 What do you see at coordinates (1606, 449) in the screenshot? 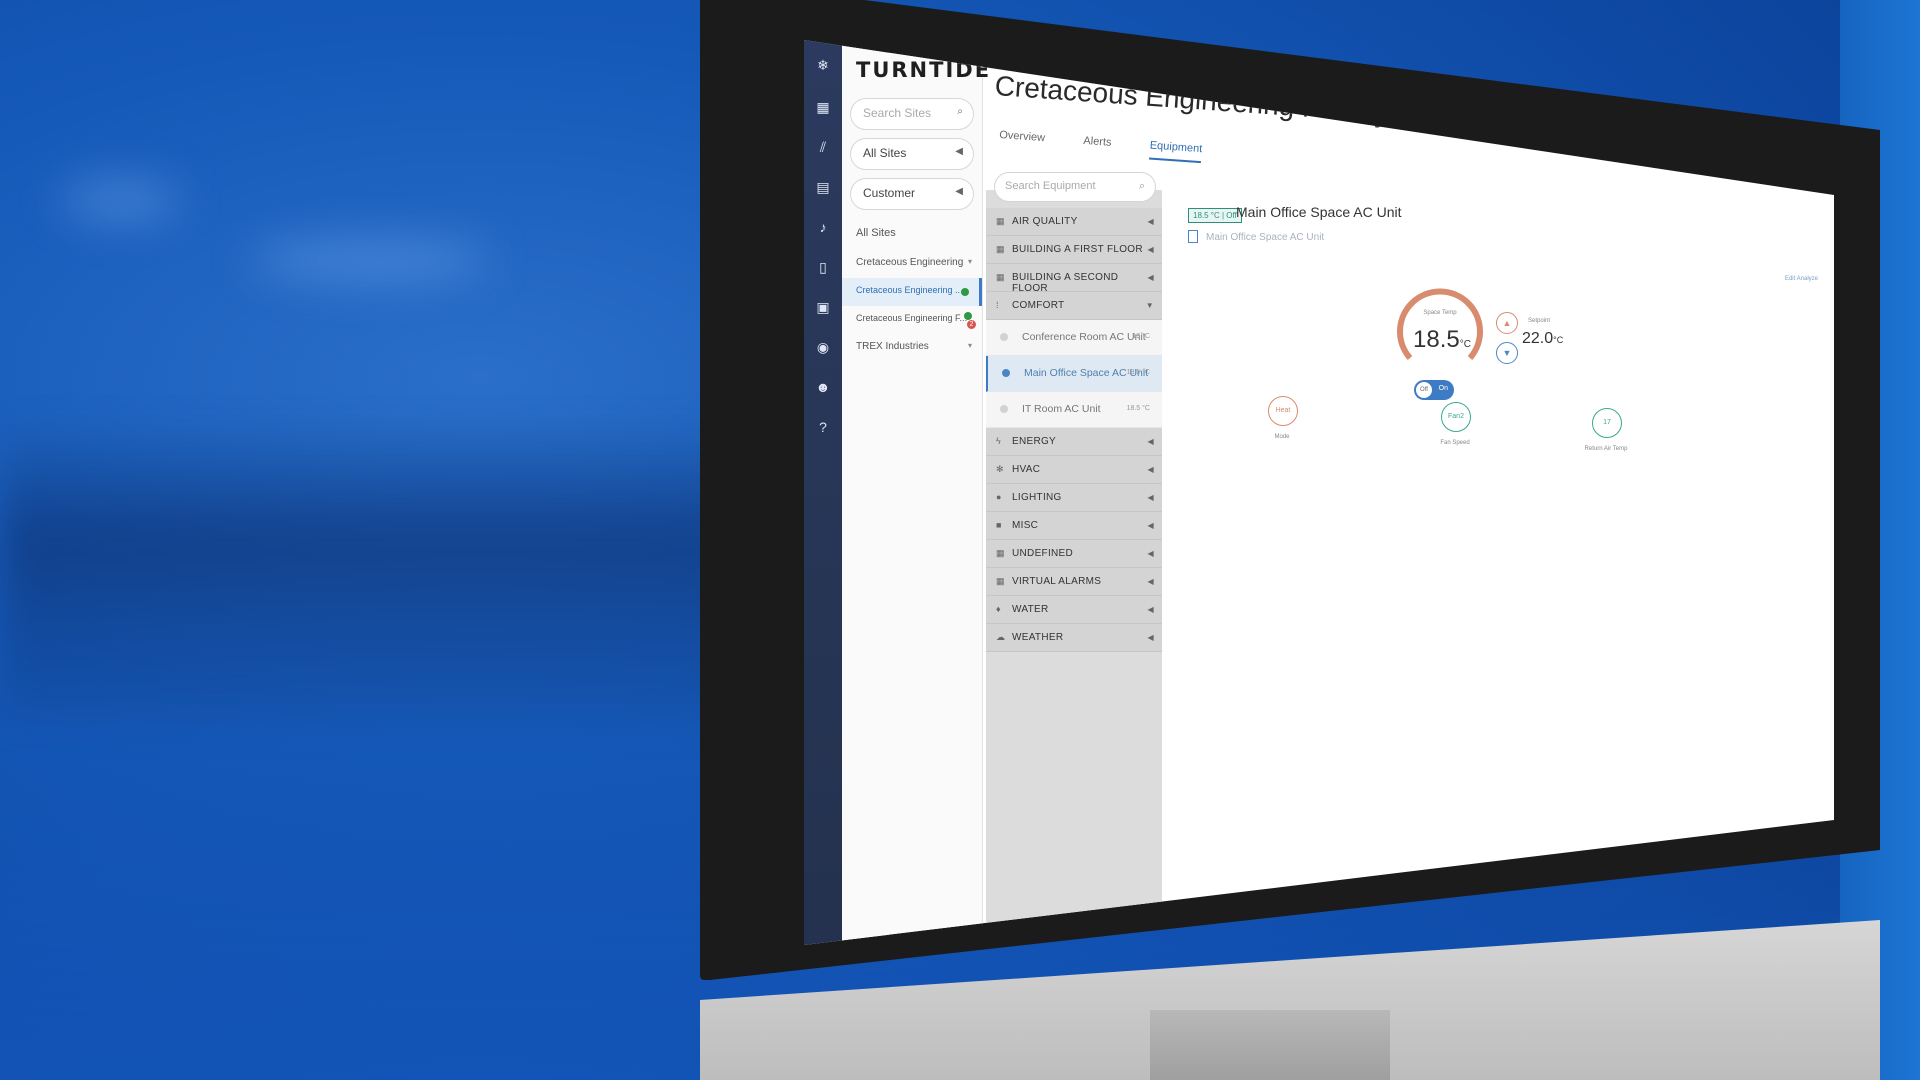
I see `return-air-temp-caption: Return Air Temp` at bounding box center [1606, 449].